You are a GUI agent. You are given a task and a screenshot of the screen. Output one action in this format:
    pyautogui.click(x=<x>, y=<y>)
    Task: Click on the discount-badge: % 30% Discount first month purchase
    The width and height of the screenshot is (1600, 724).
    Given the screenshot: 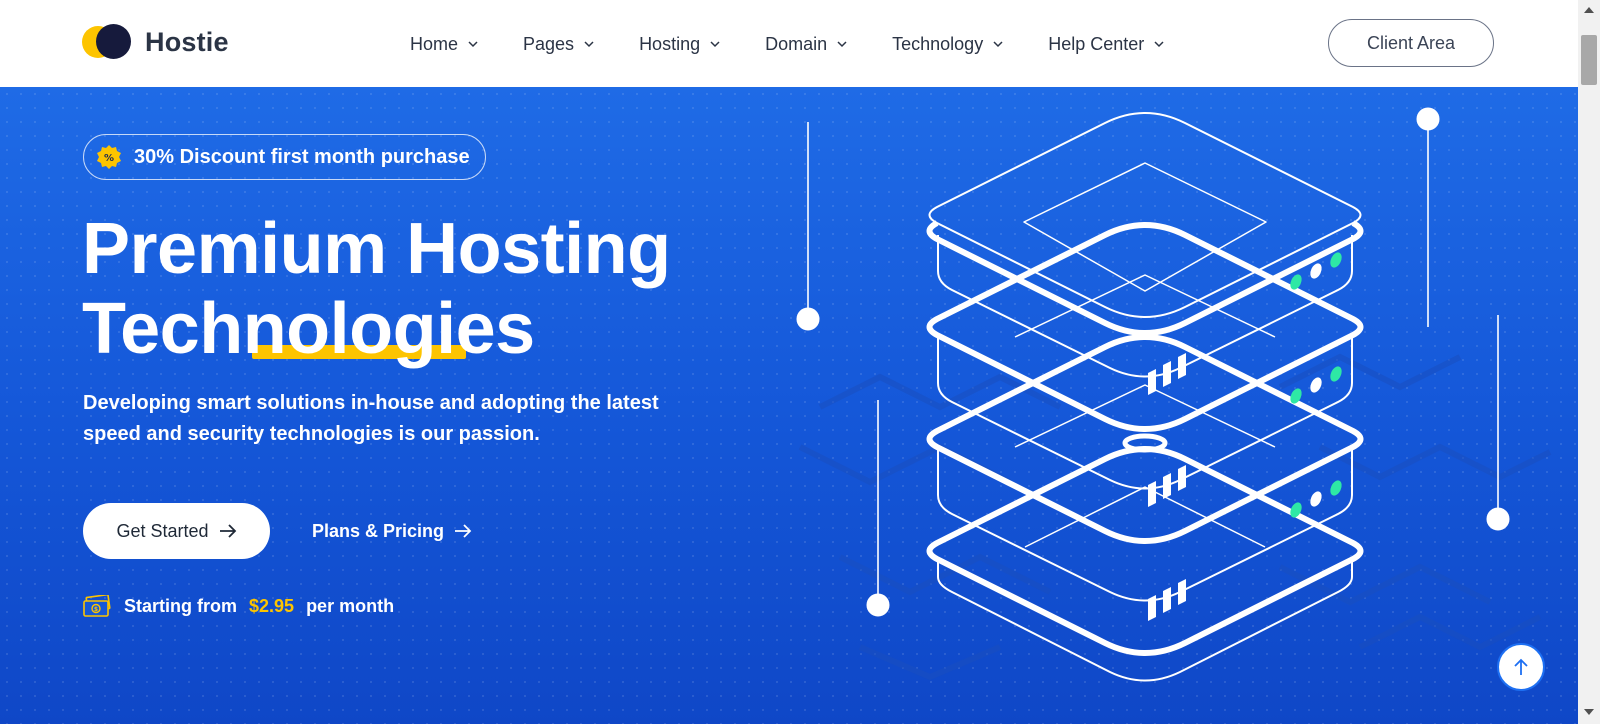 What is the action you would take?
    pyautogui.click(x=284, y=157)
    